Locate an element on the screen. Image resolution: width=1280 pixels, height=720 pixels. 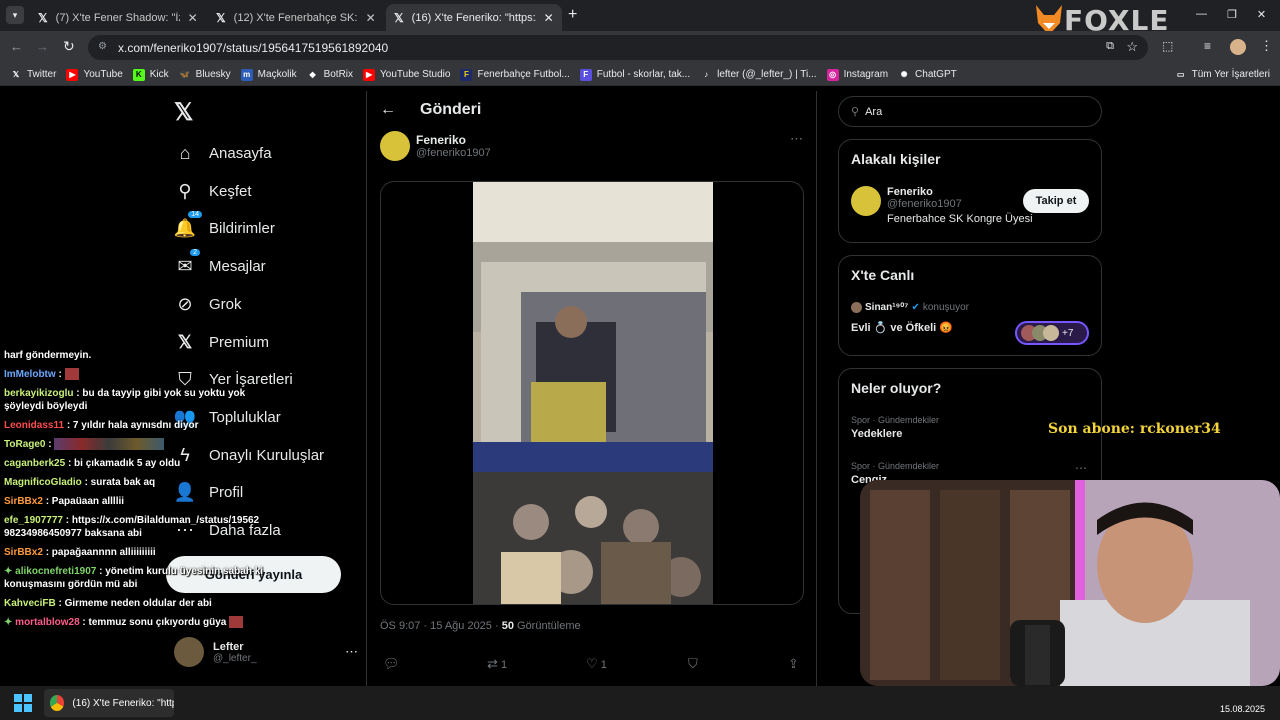
x-icon: 𝕏 is located at coordinates (399, 17).